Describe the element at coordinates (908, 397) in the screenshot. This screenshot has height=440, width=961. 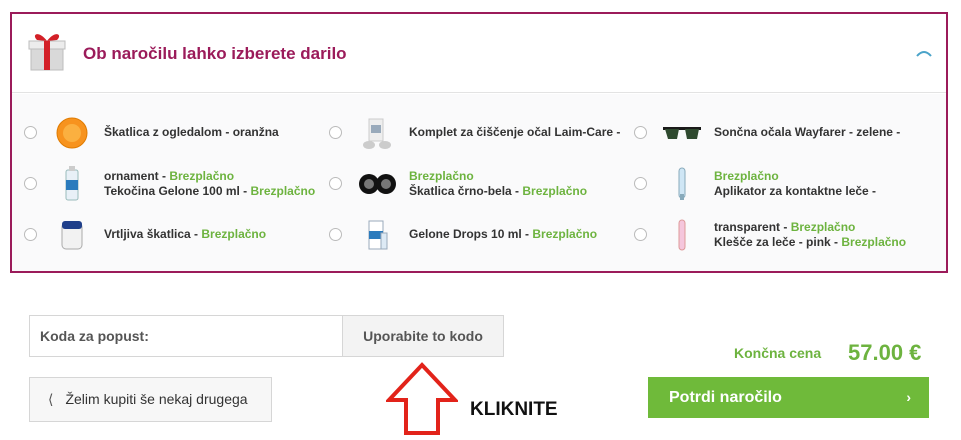
I see `chevron-right-icon: ›` at that location.